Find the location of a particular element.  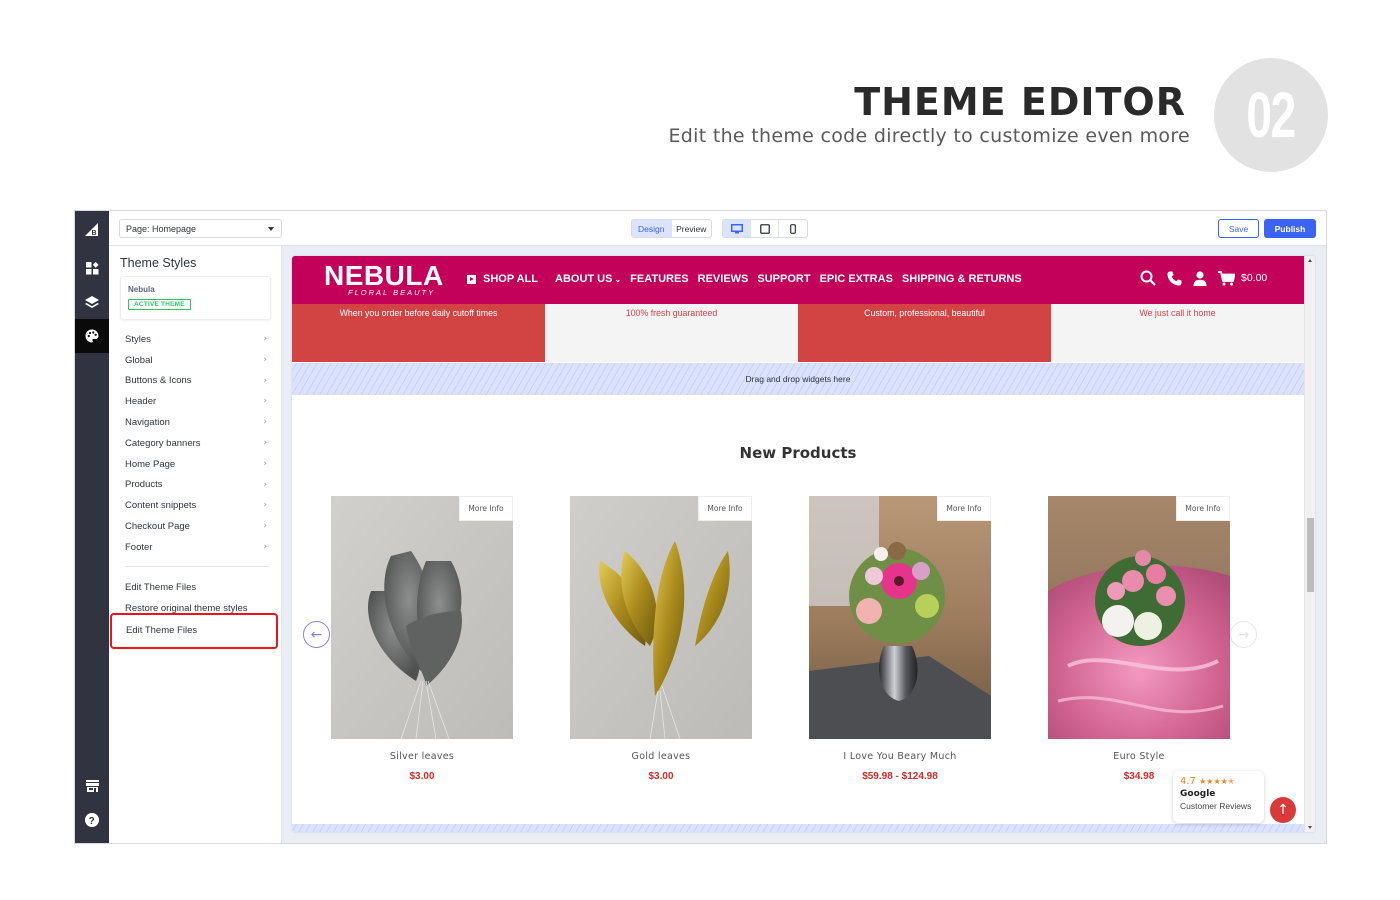

palette-icon is located at coordinates (92, 336).